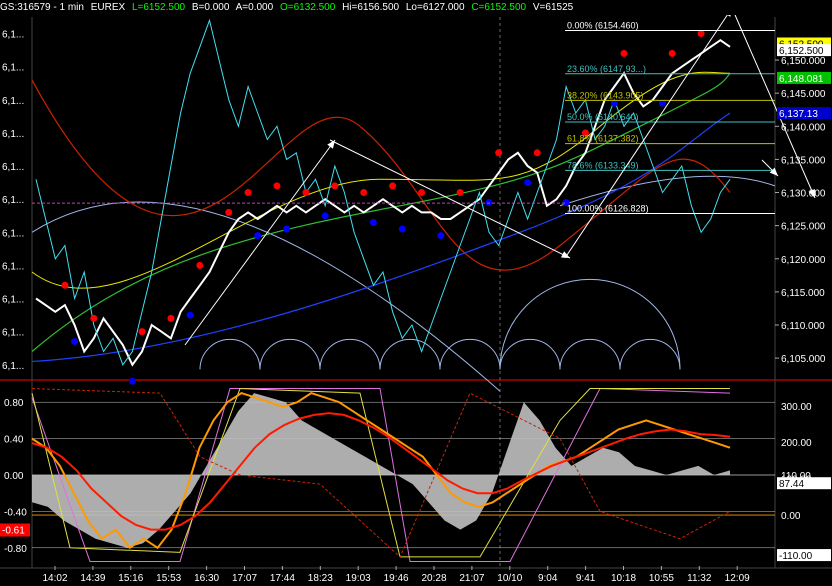  What do you see at coordinates (796, 407) in the screenshot?
I see `osc-right-tick: 300.00` at bounding box center [796, 407].